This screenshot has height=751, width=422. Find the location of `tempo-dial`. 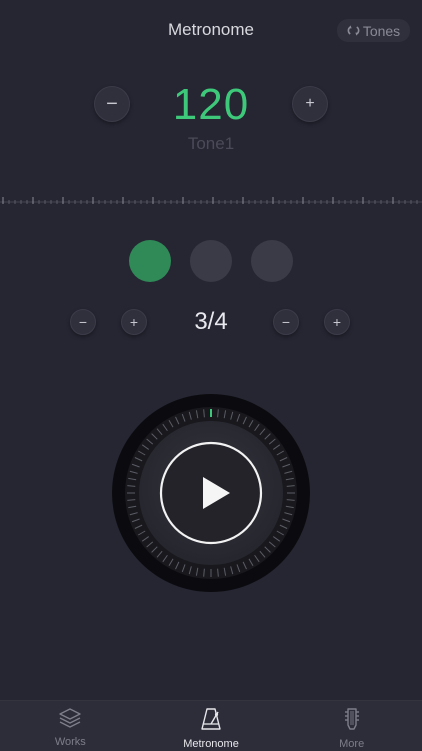

tempo-dial is located at coordinates (211, 493).